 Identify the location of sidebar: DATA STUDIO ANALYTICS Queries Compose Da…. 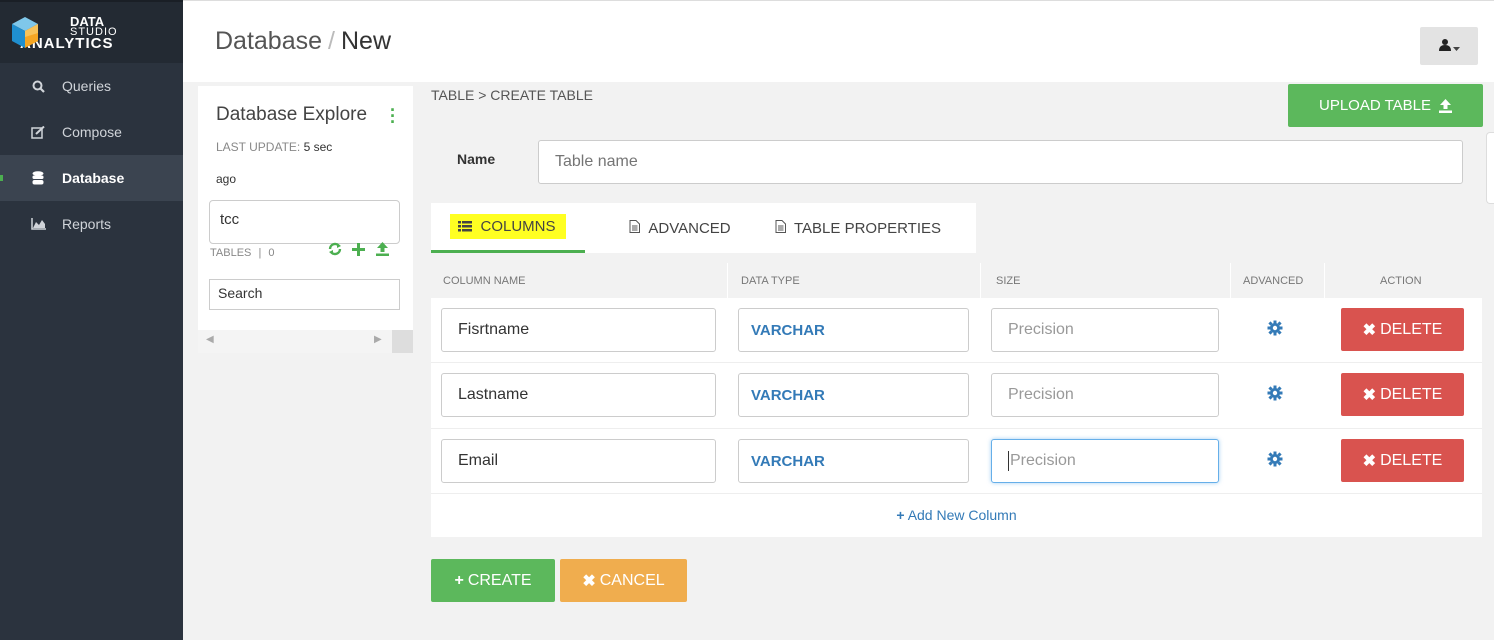
(91, 320).